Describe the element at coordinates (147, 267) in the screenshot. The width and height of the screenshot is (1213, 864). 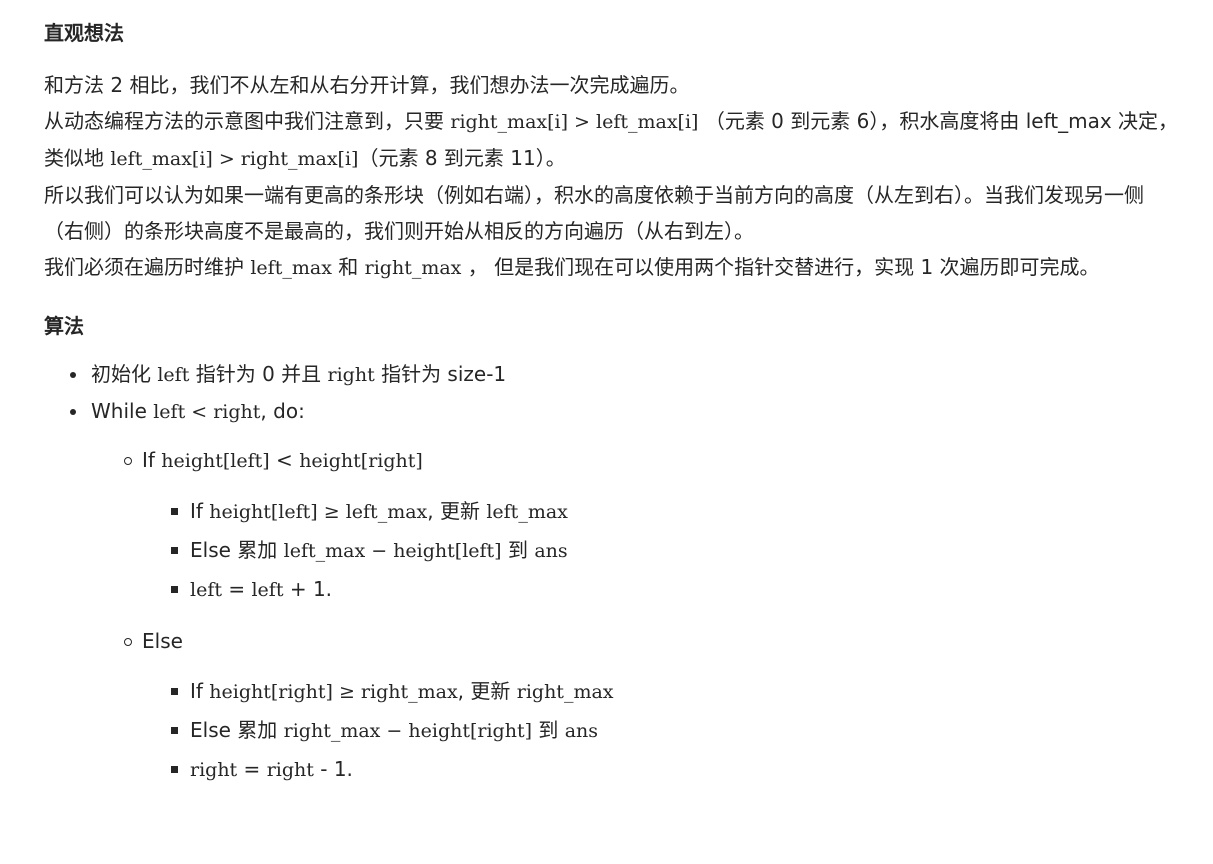
I see `text-segment: 我们必须在遍历时维护` at that location.